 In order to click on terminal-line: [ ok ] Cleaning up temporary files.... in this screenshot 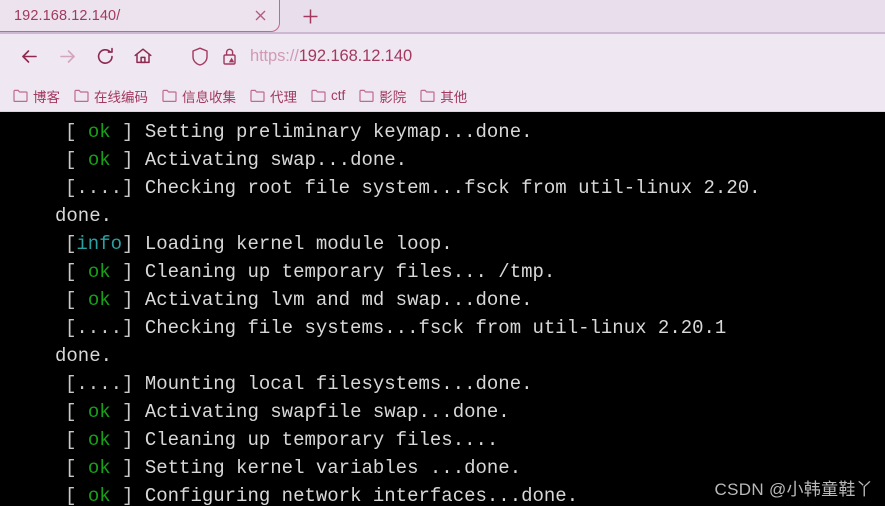, I will do `click(470, 440)`.